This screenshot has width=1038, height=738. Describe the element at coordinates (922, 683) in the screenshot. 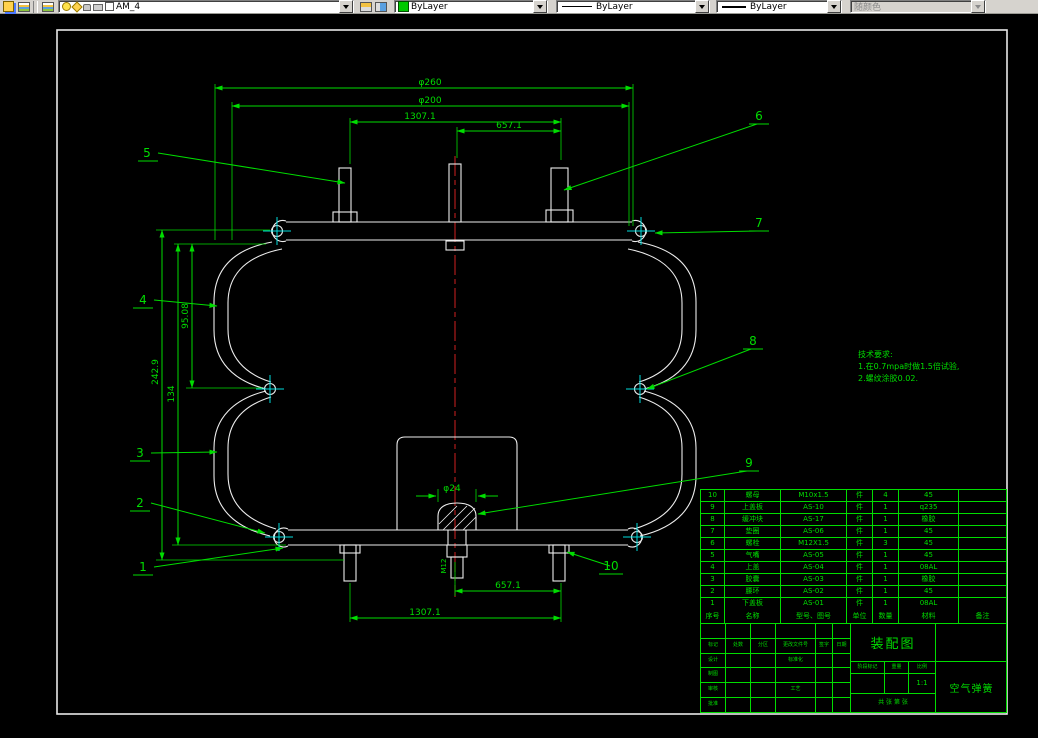

I see `scale-value: 1:1` at that location.